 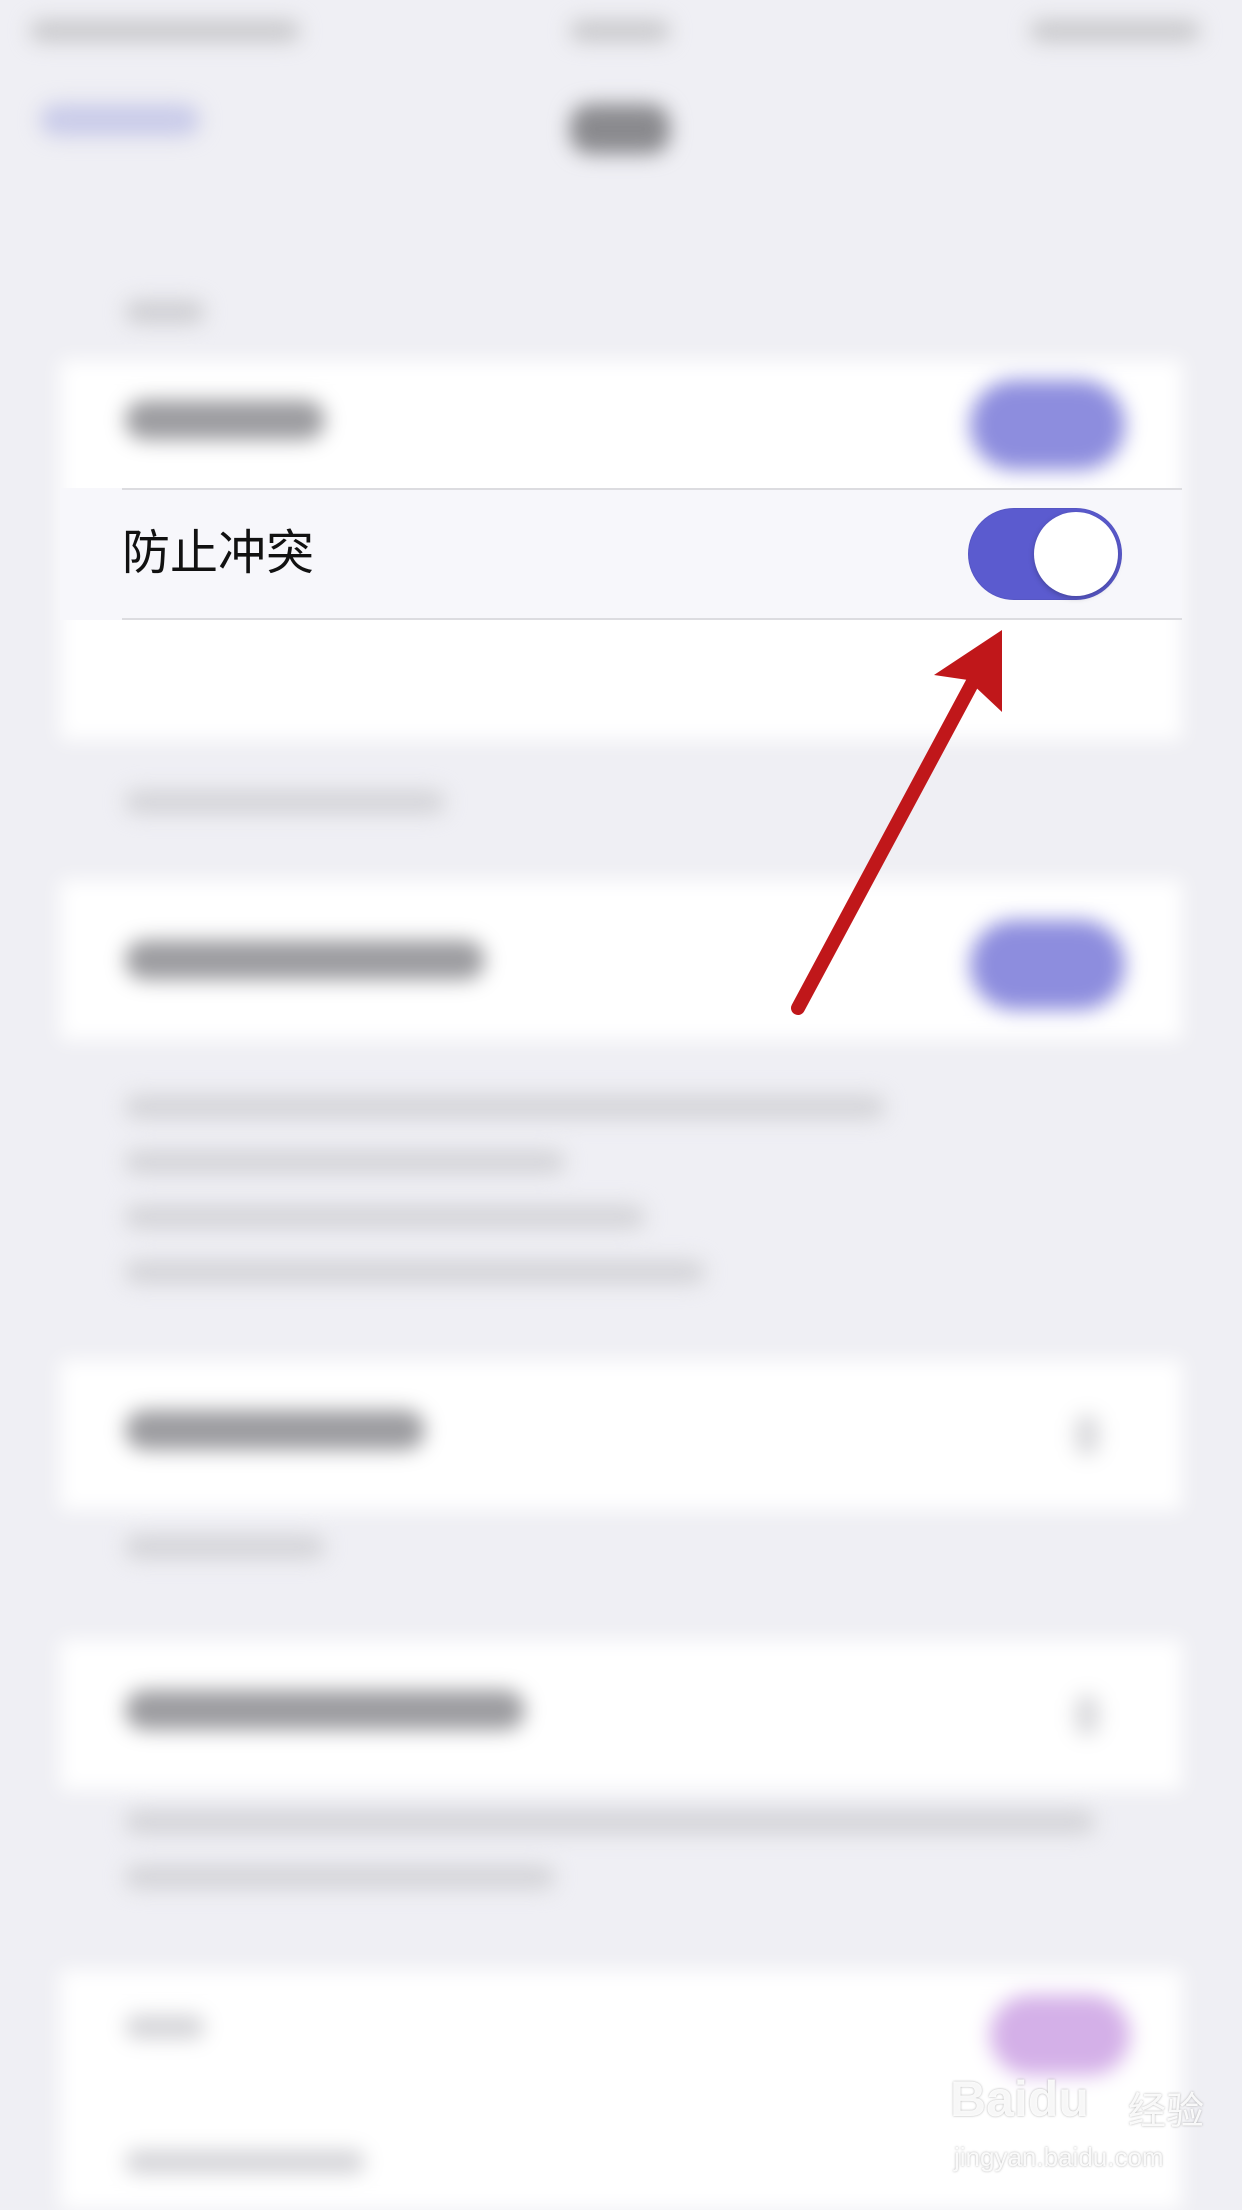 What do you see at coordinates (218, 553) in the screenshot?
I see `setting-label: 防止冲突` at bounding box center [218, 553].